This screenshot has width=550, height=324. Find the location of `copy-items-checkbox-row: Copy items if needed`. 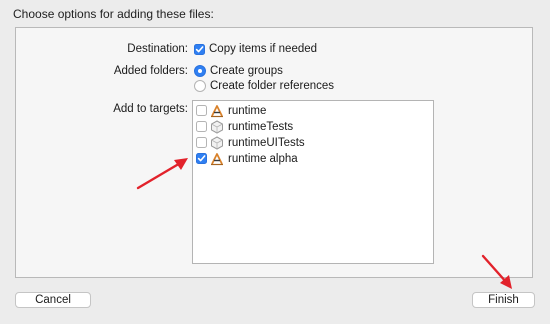

copy-items-checkbox-row: Copy items if needed is located at coordinates (255, 49).